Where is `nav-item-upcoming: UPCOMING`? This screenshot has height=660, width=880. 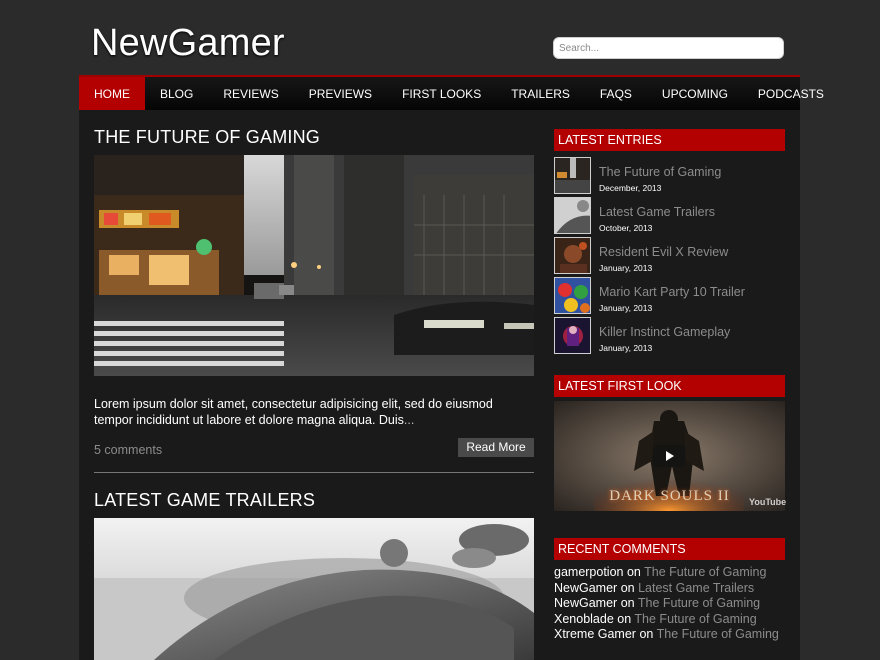
nav-item-upcoming: UPCOMING is located at coordinates (695, 93).